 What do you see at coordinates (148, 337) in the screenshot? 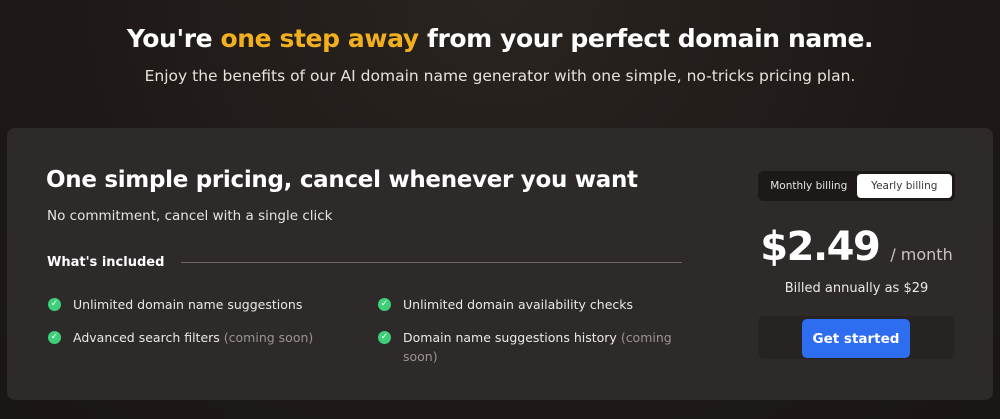
I see `feature-label: Advanced search filters` at bounding box center [148, 337].